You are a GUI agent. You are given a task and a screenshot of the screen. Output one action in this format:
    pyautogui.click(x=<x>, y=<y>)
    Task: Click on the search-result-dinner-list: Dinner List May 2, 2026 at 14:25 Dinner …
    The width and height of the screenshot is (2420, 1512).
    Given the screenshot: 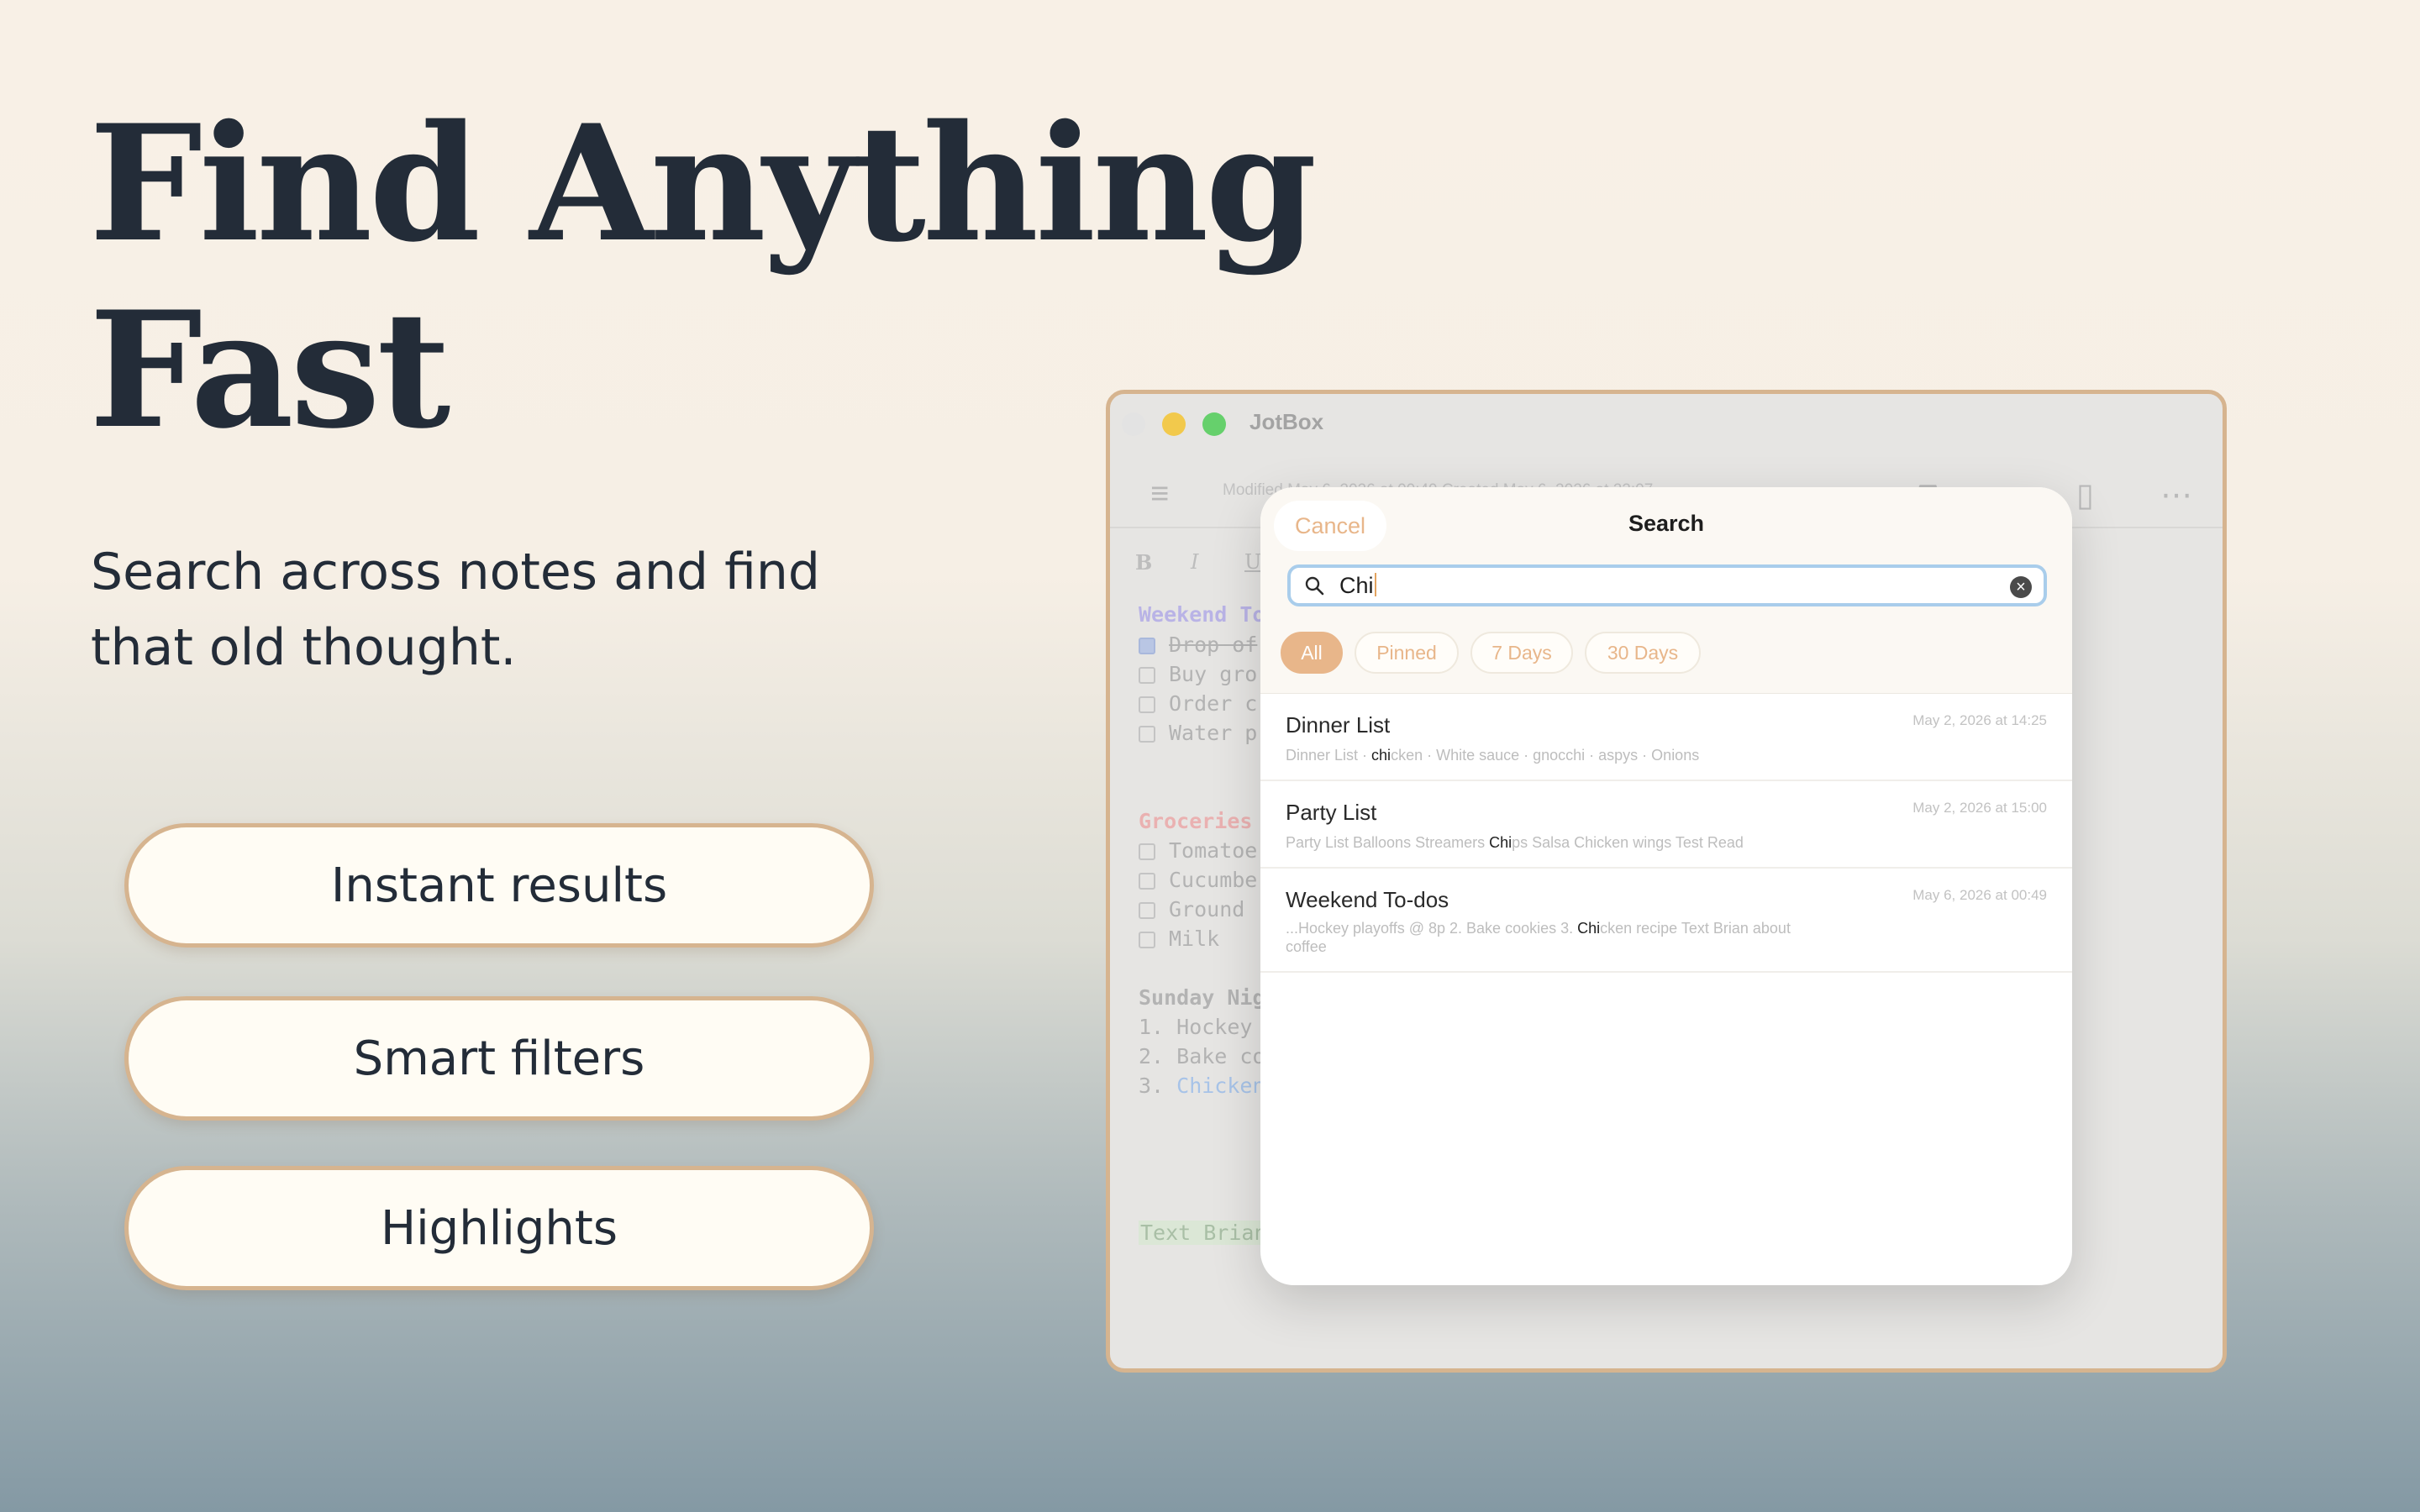 What is the action you would take?
    pyautogui.click(x=1666, y=738)
    